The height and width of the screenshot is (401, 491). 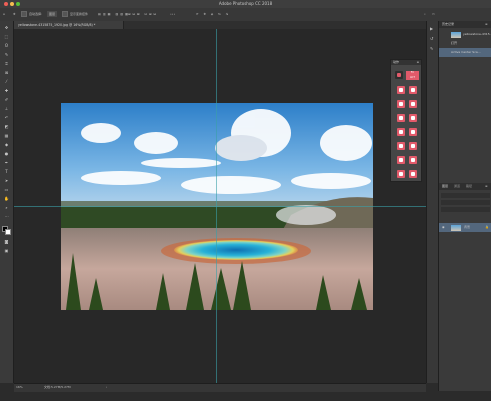 I want to click on status-bar: 16% 文档:5.27M/5.27M ›, so click(x=220, y=387).